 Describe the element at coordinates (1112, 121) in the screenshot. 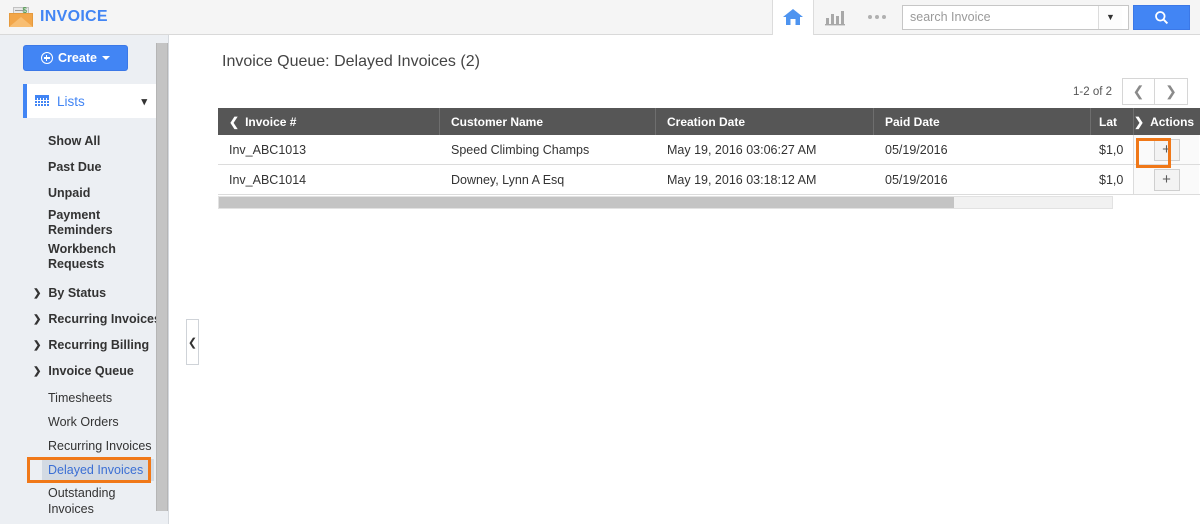

I see `column-header-late: Lat` at that location.